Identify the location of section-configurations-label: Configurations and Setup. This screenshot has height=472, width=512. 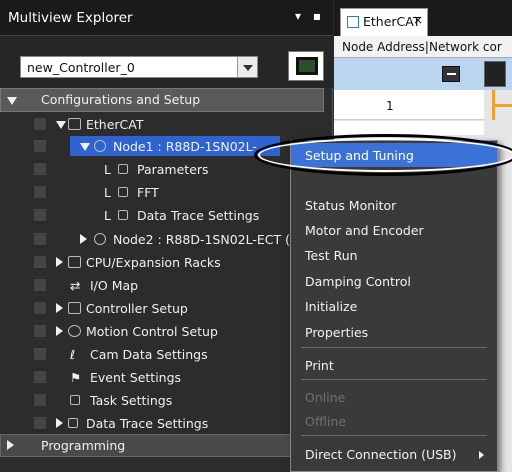
(121, 99).